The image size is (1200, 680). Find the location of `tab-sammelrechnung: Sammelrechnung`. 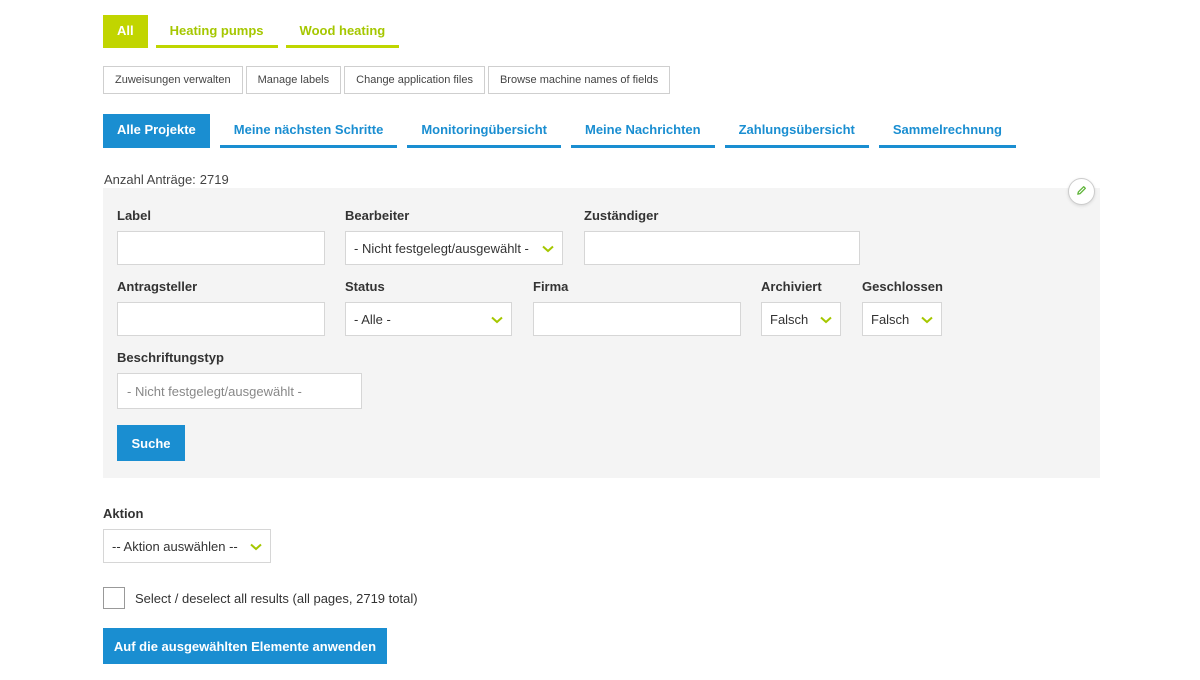

tab-sammelrechnung: Sammelrechnung is located at coordinates (947, 131).